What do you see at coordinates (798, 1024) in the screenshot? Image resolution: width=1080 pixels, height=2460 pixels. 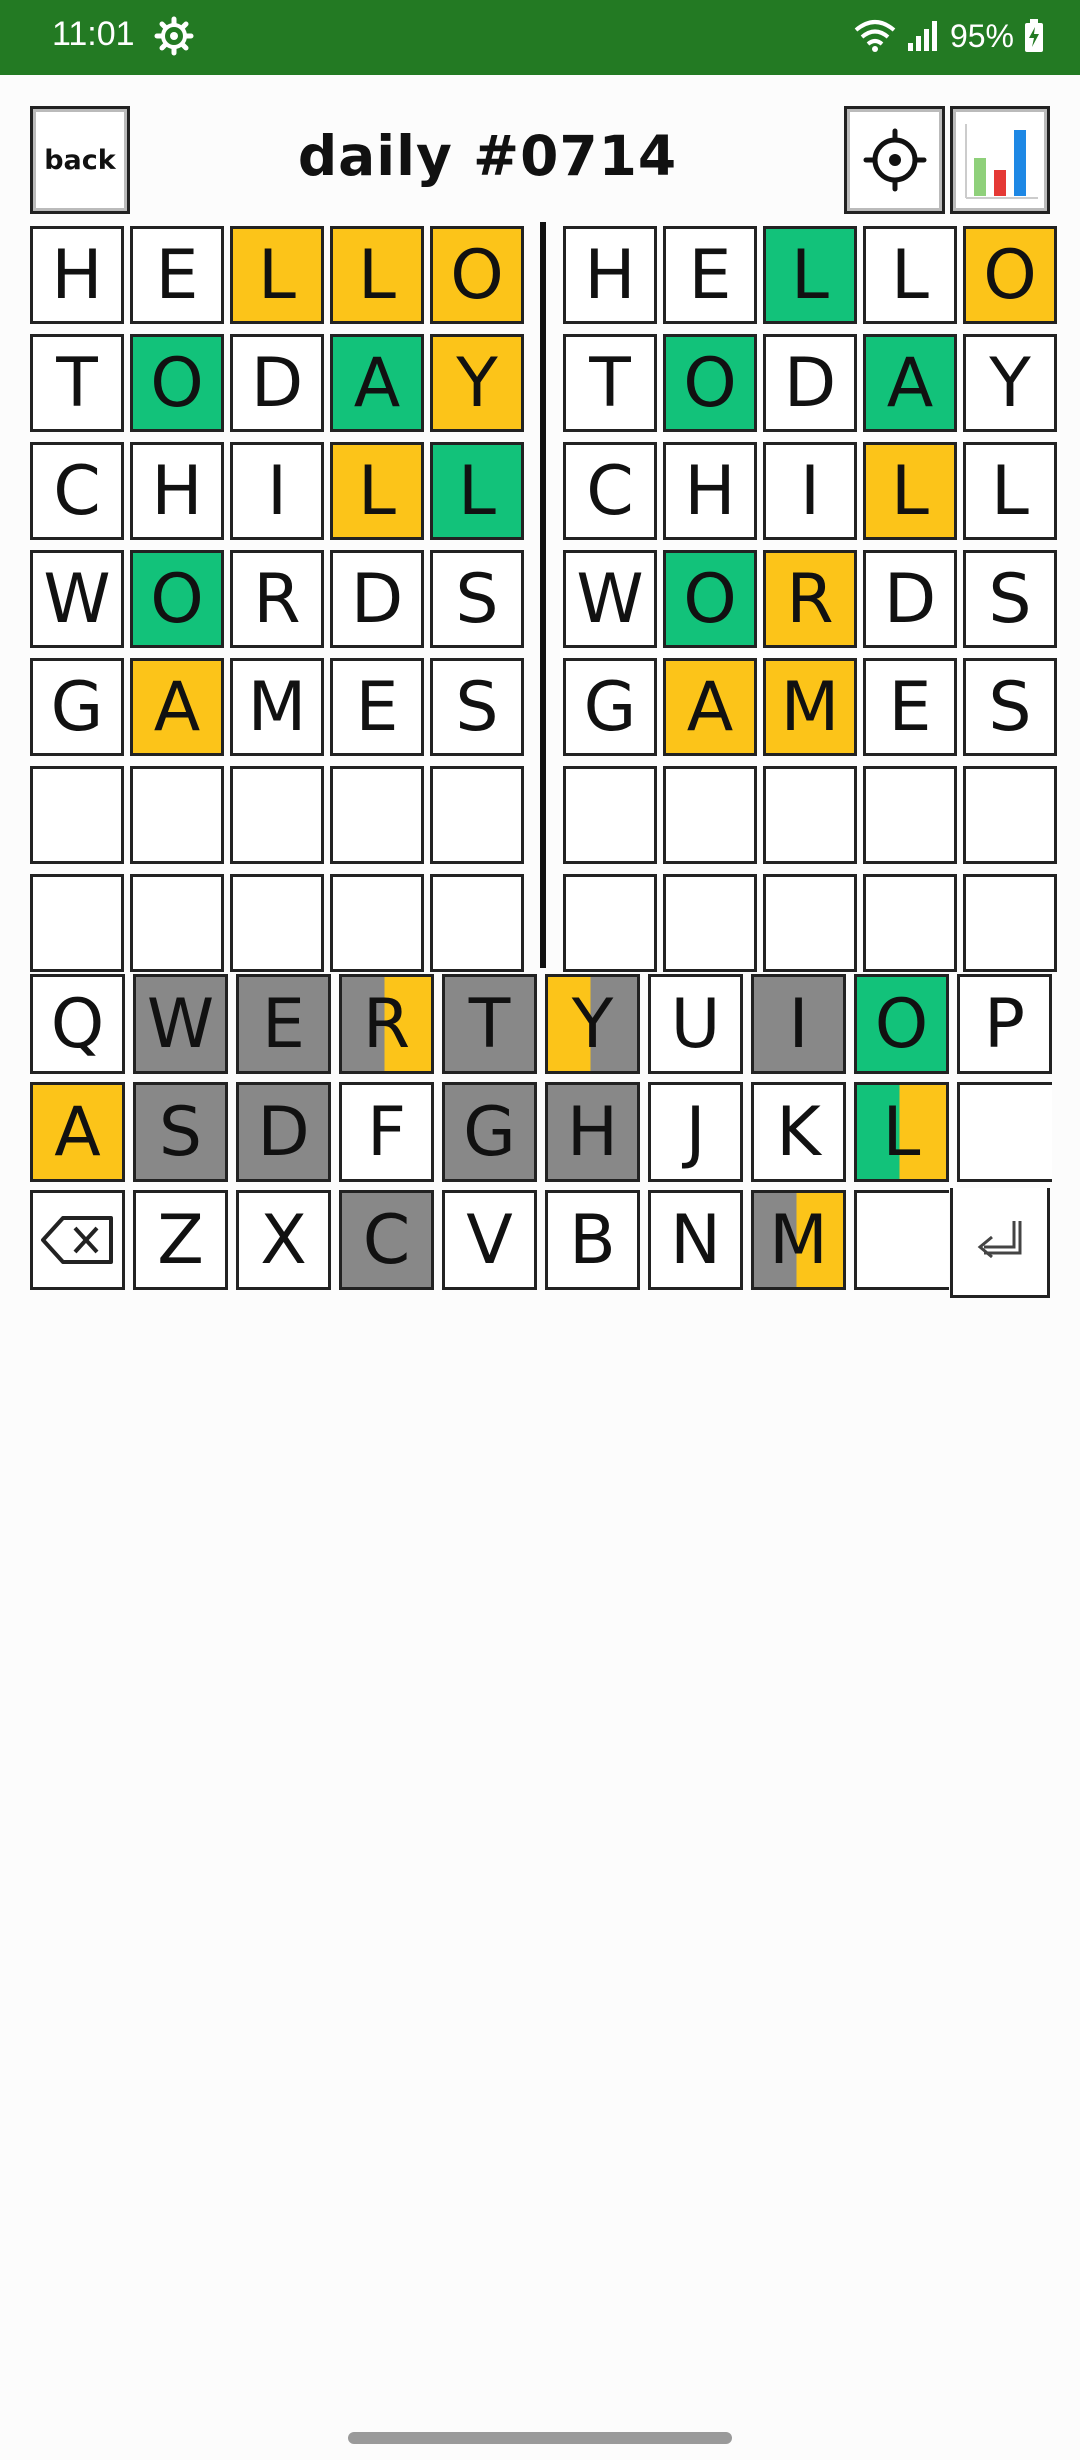 I see `key-i: I` at bounding box center [798, 1024].